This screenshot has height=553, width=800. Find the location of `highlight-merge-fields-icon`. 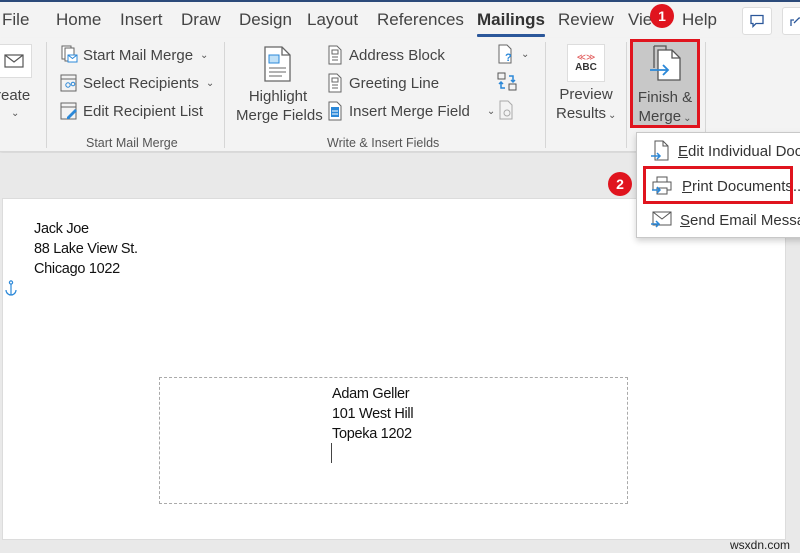

highlight-merge-fields-icon is located at coordinates (277, 64).